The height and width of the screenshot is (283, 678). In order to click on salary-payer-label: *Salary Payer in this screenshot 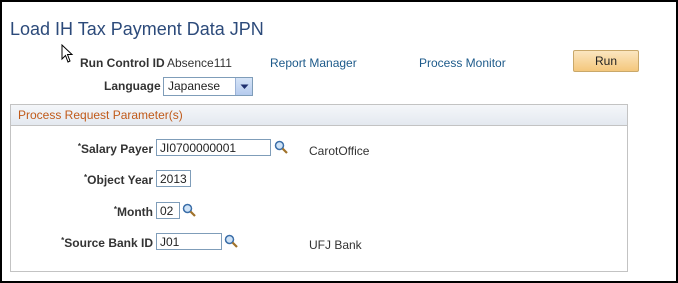, I will do `click(115, 149)`.